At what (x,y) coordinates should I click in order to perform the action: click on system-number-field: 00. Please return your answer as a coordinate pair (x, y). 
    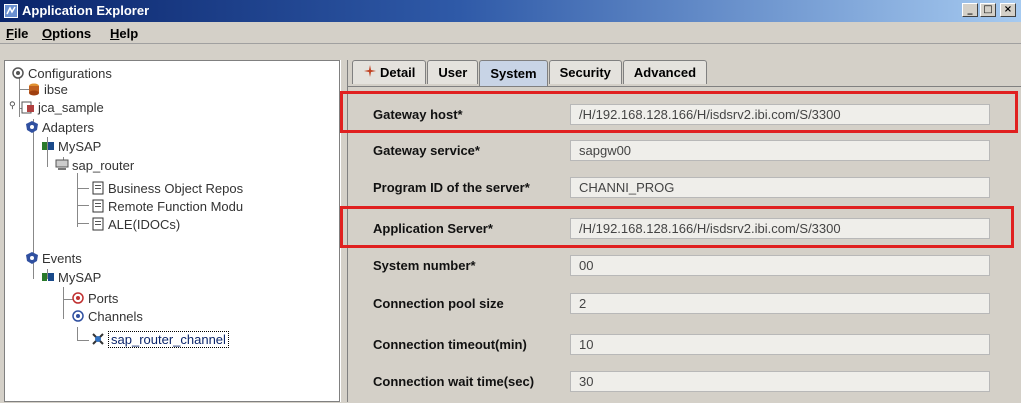
    Looking at the image, I should click on (780, 265).